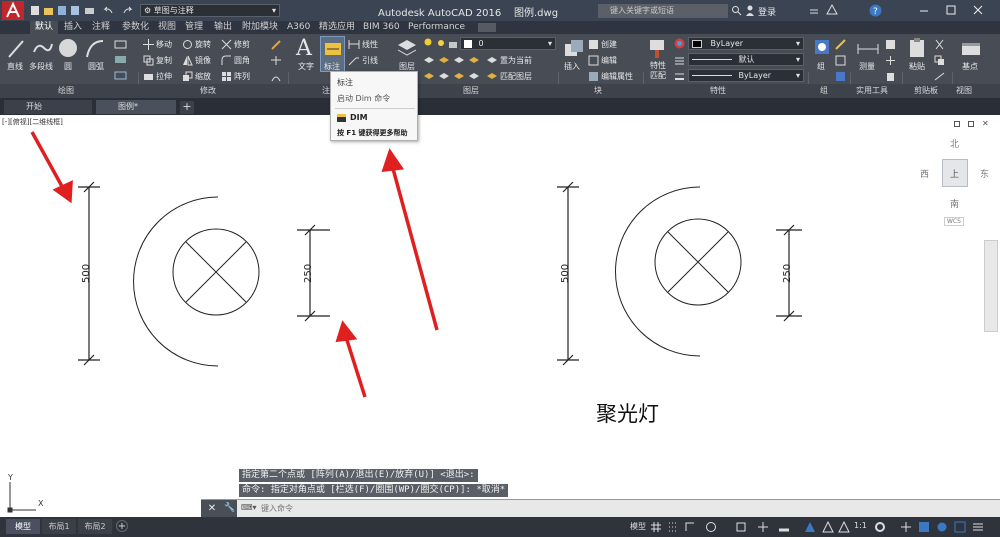 This screenshot has width=1000, height=537. What do you see at coordinates (508, 43) in the screenshot?
I see `layer-dropdown: 0 ▾` at bounding box center [508, 43].